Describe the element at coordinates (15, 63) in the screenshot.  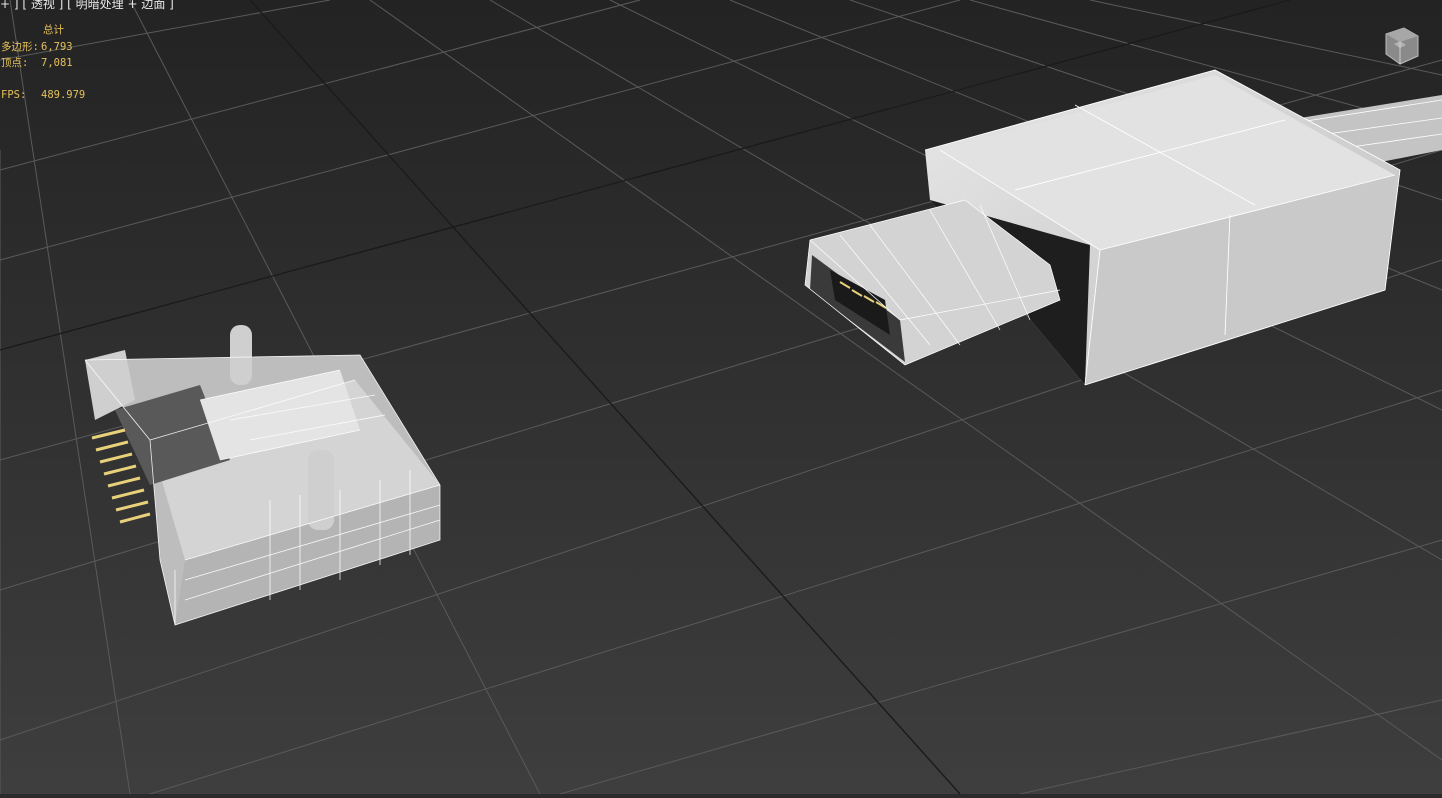
I see `stats-verts-label: 顶点:` at that location.